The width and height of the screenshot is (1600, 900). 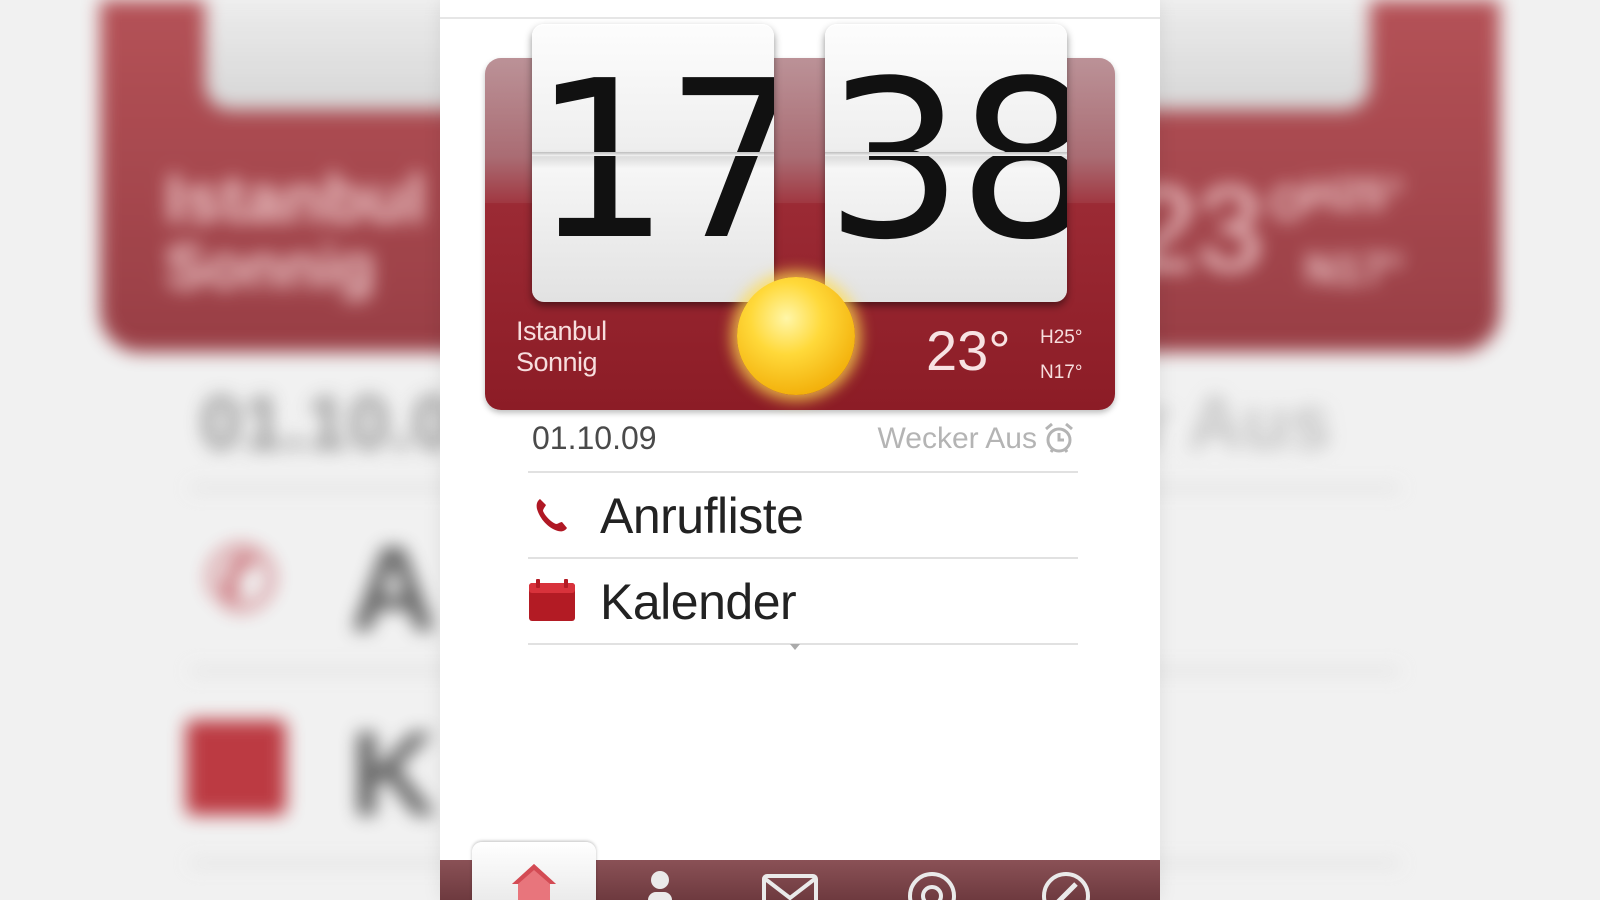 What do you see at coordinates (551, 515) in the screenshot?
I see `phone-icon` at bounding box center [551, 515].